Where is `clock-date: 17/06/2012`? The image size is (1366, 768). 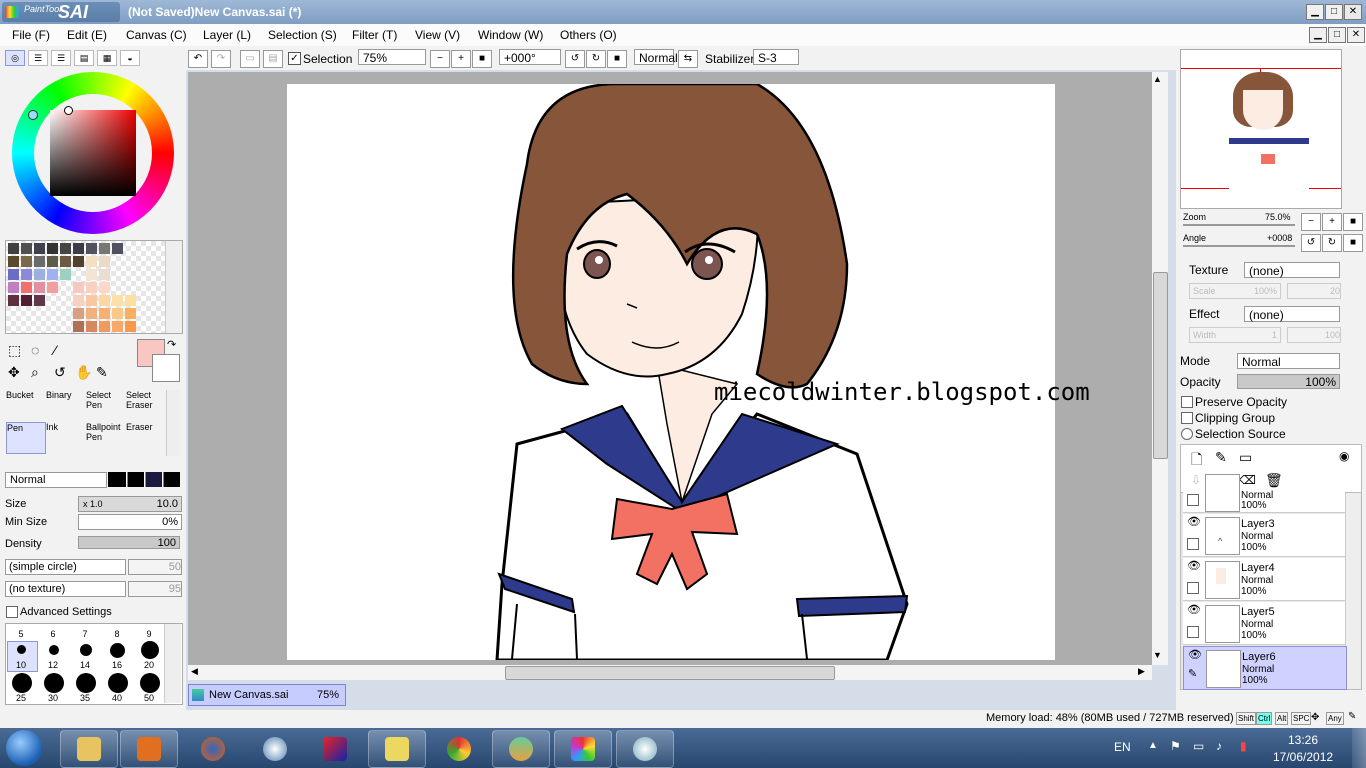
clock-date: 17/06/2012 is located at coordinates (1303, 757).